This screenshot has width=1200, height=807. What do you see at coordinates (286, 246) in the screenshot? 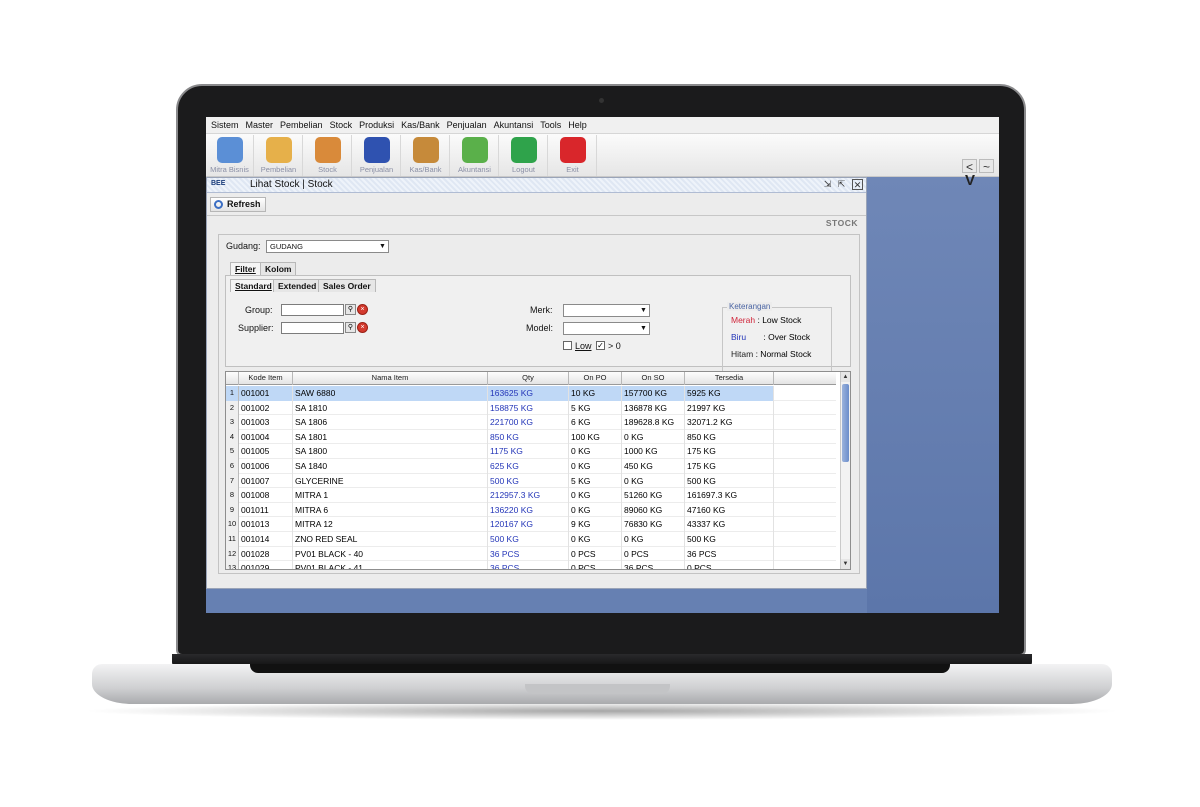
I see `gudang-value: GUDANG` at bounding box center [286, 246].